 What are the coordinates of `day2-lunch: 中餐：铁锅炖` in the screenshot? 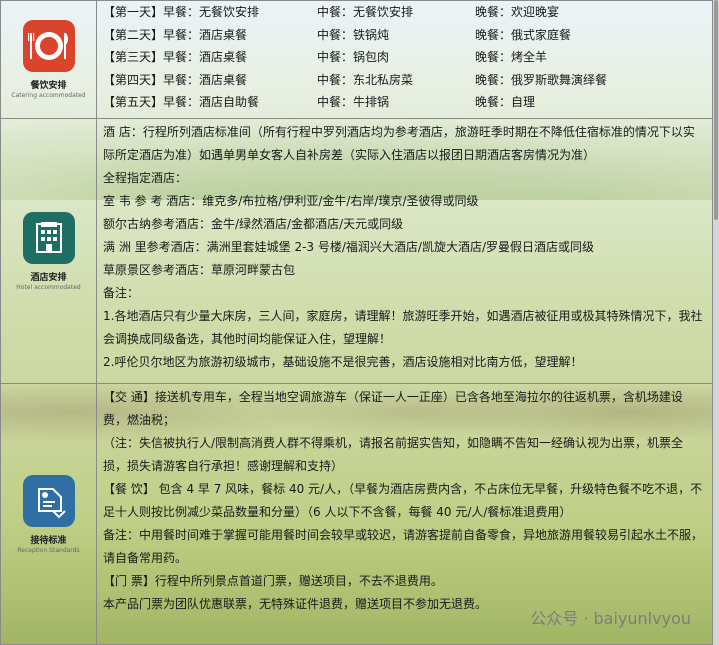 It's located at (353, 34).